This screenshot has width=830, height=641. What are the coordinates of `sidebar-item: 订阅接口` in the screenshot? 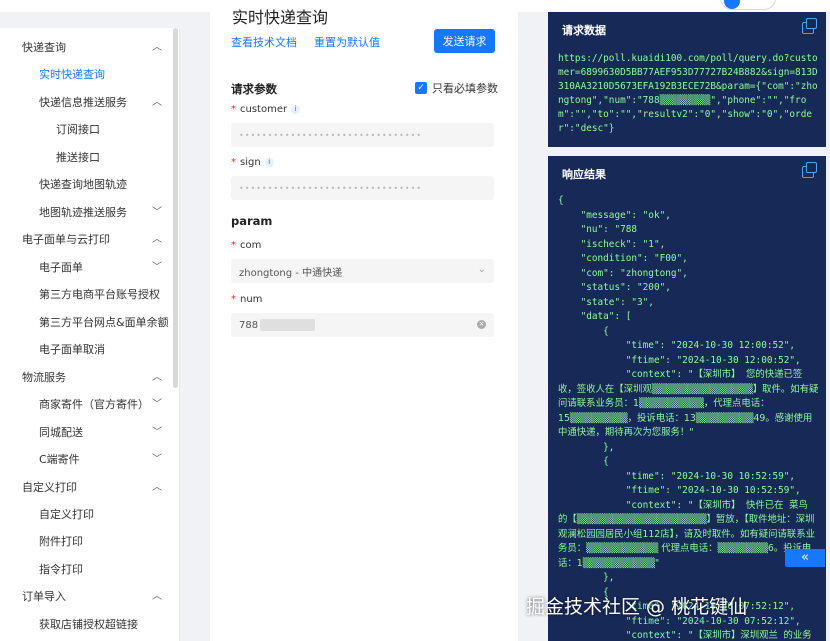 It's located at (86, 128).